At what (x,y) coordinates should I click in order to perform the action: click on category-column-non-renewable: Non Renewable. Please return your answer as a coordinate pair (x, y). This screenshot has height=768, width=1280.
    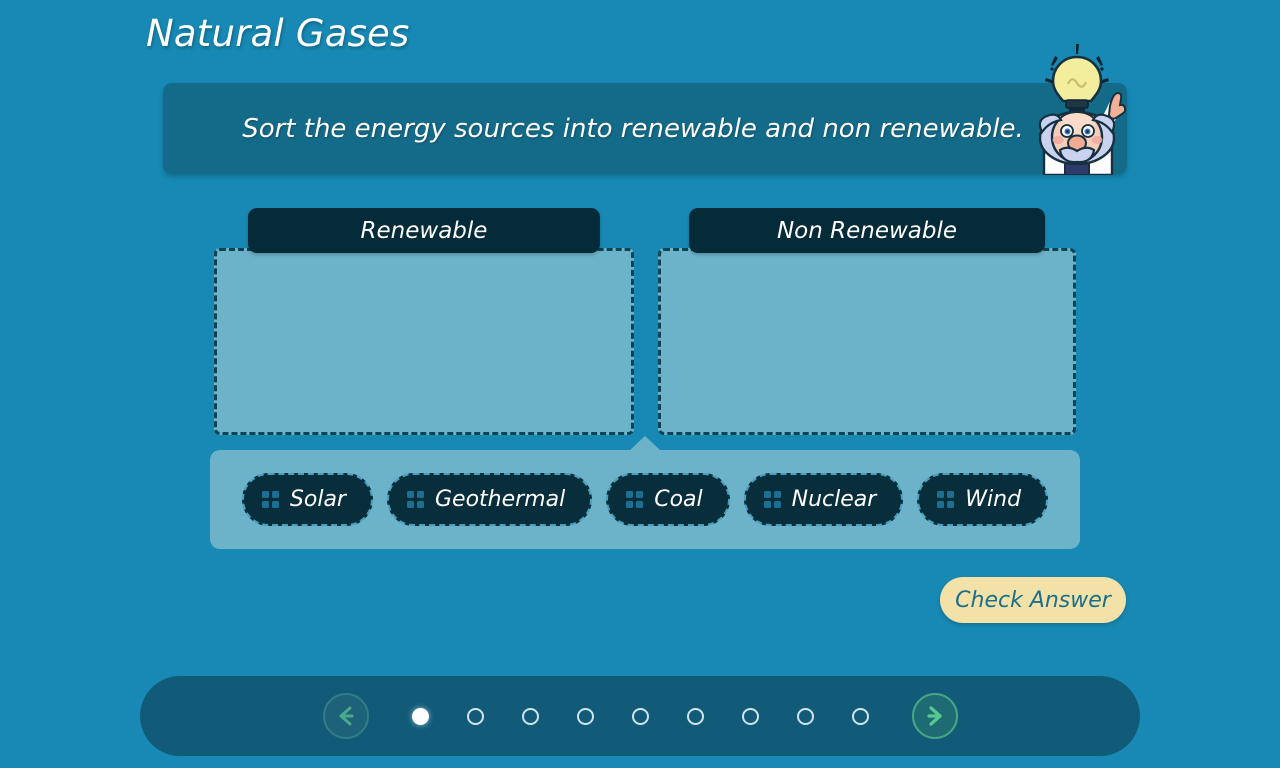
    Looking at the image, I should click on (867, 321).